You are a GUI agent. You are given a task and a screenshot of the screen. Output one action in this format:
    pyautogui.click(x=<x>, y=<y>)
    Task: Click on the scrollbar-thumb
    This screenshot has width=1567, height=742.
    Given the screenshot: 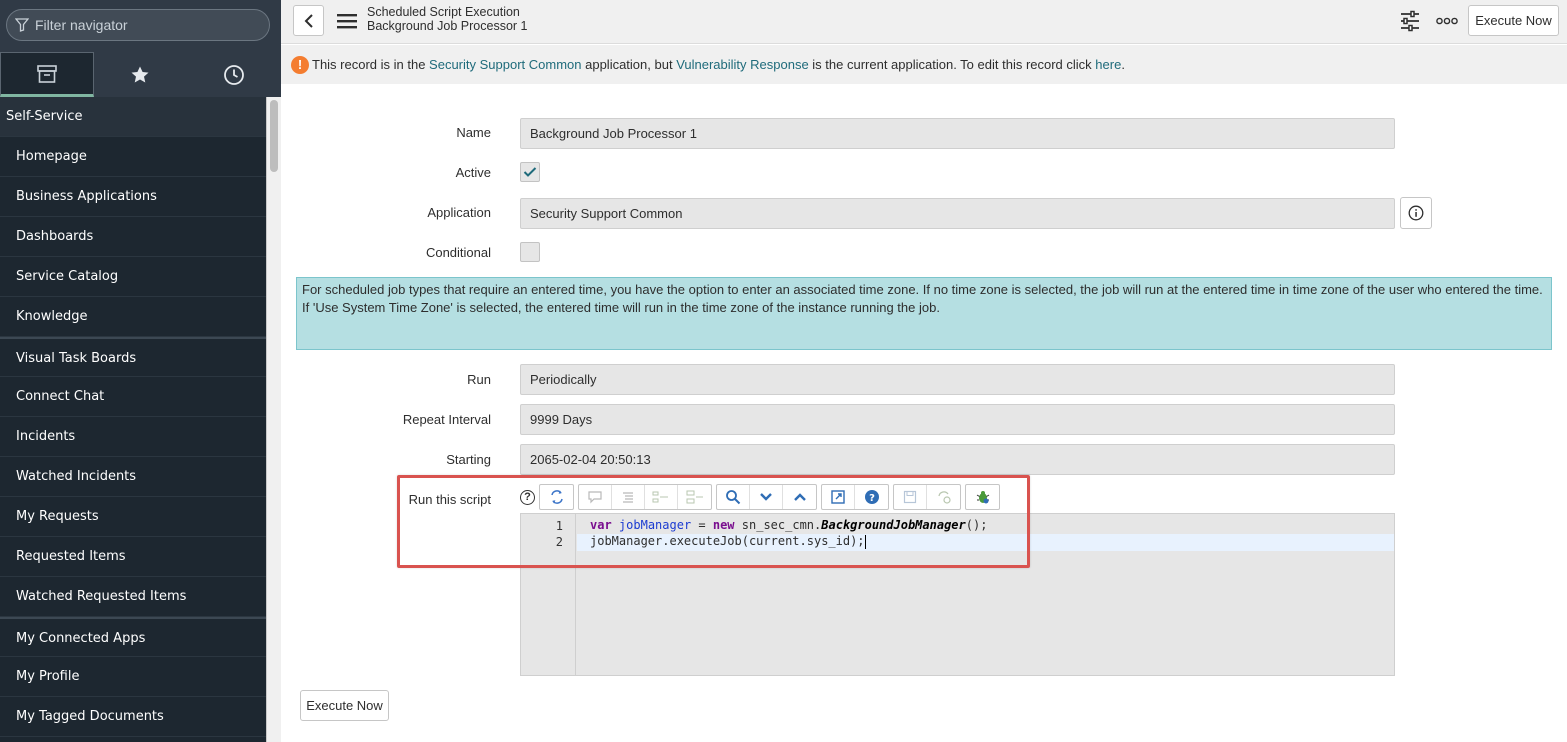 What is the action you would take?
    pyautogui.click(x=274, y=136)
    